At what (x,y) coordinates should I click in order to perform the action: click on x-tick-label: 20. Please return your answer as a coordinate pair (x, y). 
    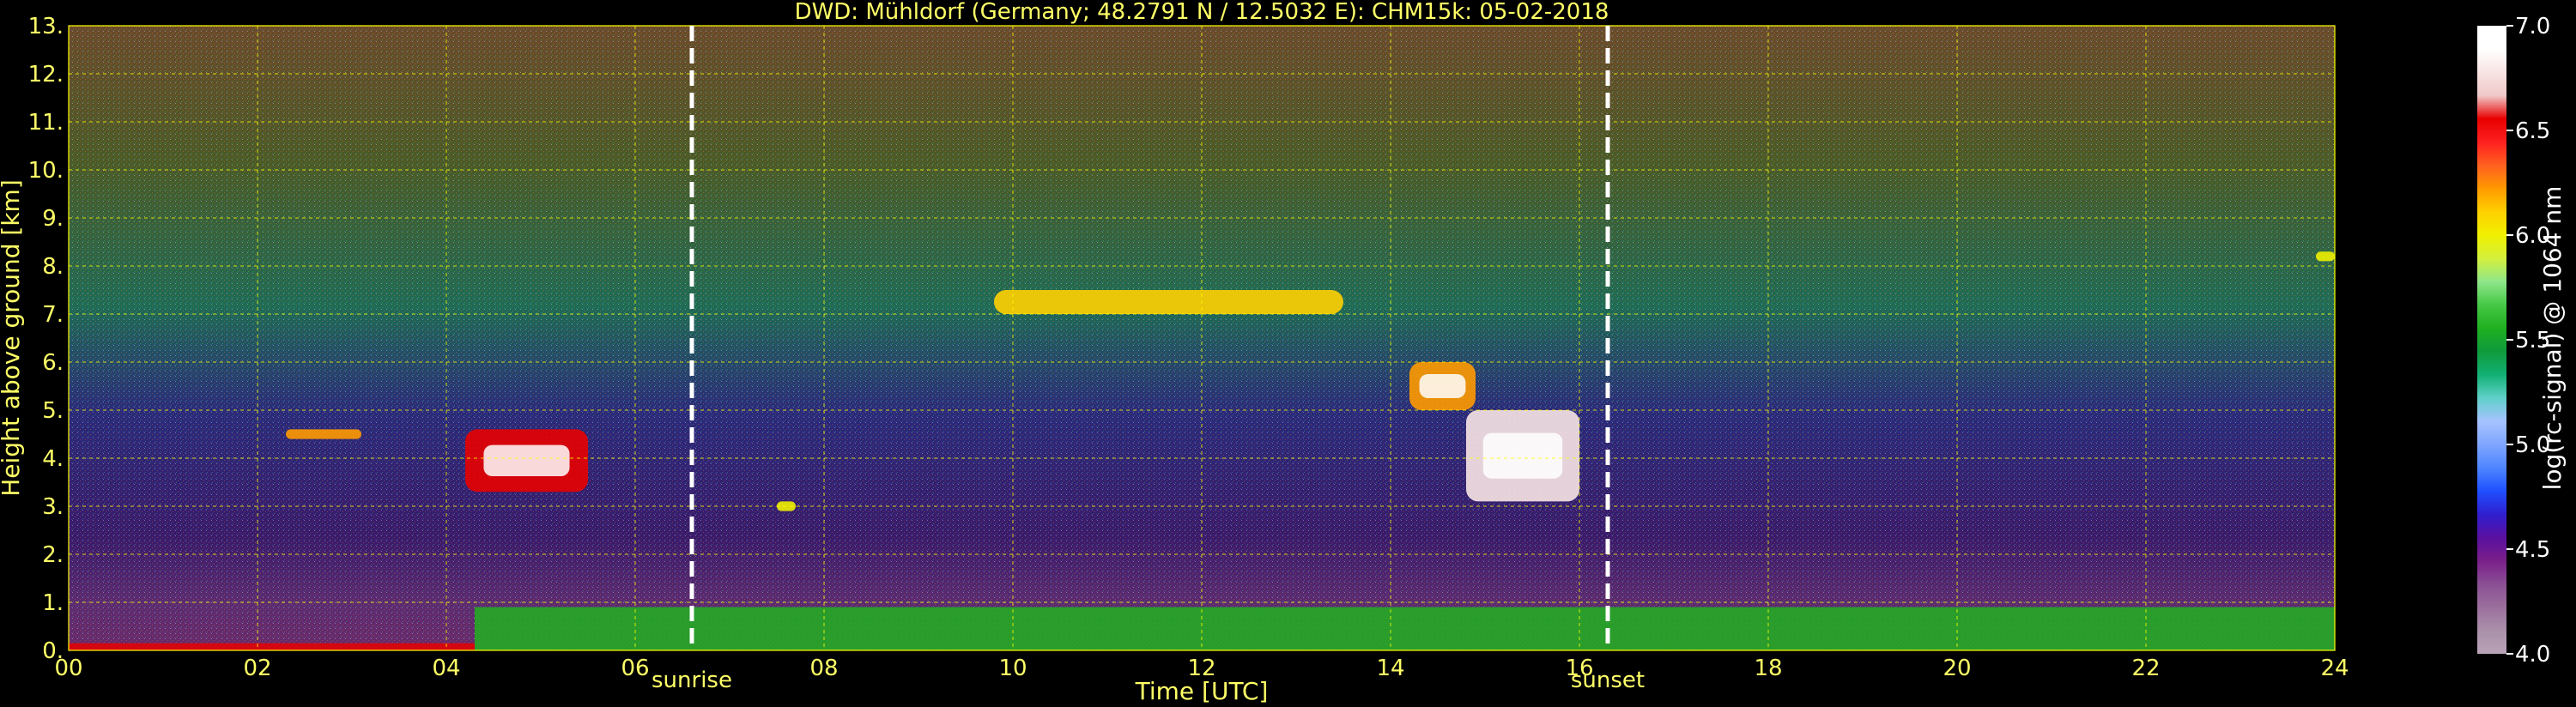
    Looking at the image, I should click on (1957, 668).